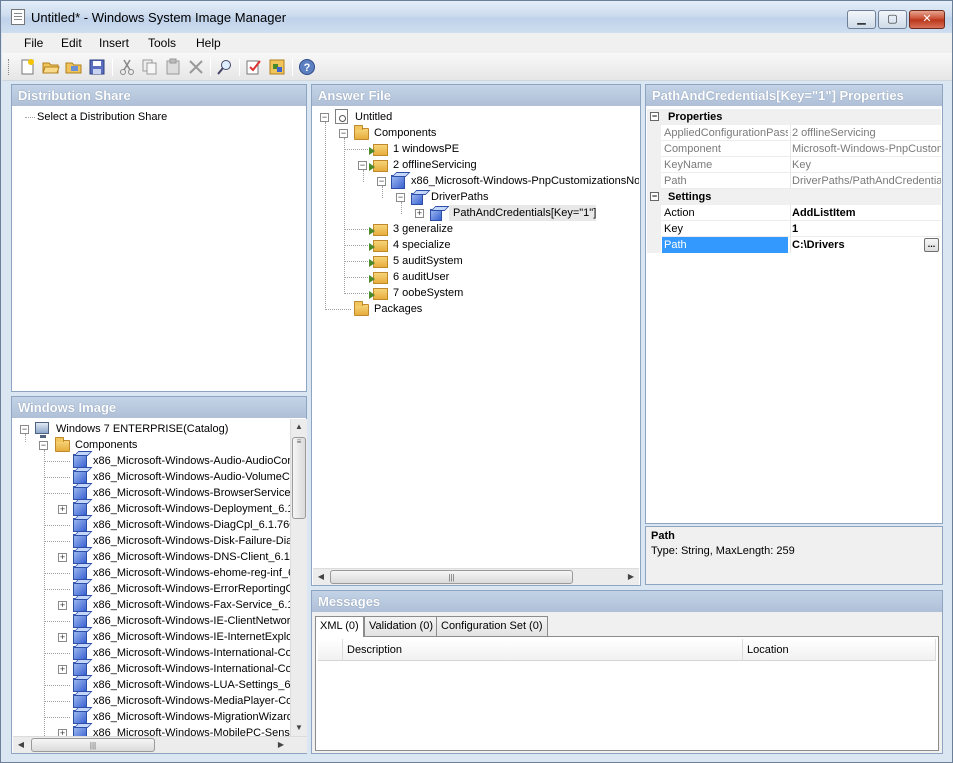 This screenshot has width=953, height=763. I want to click on create-config-set-icon, so click(277, 67).